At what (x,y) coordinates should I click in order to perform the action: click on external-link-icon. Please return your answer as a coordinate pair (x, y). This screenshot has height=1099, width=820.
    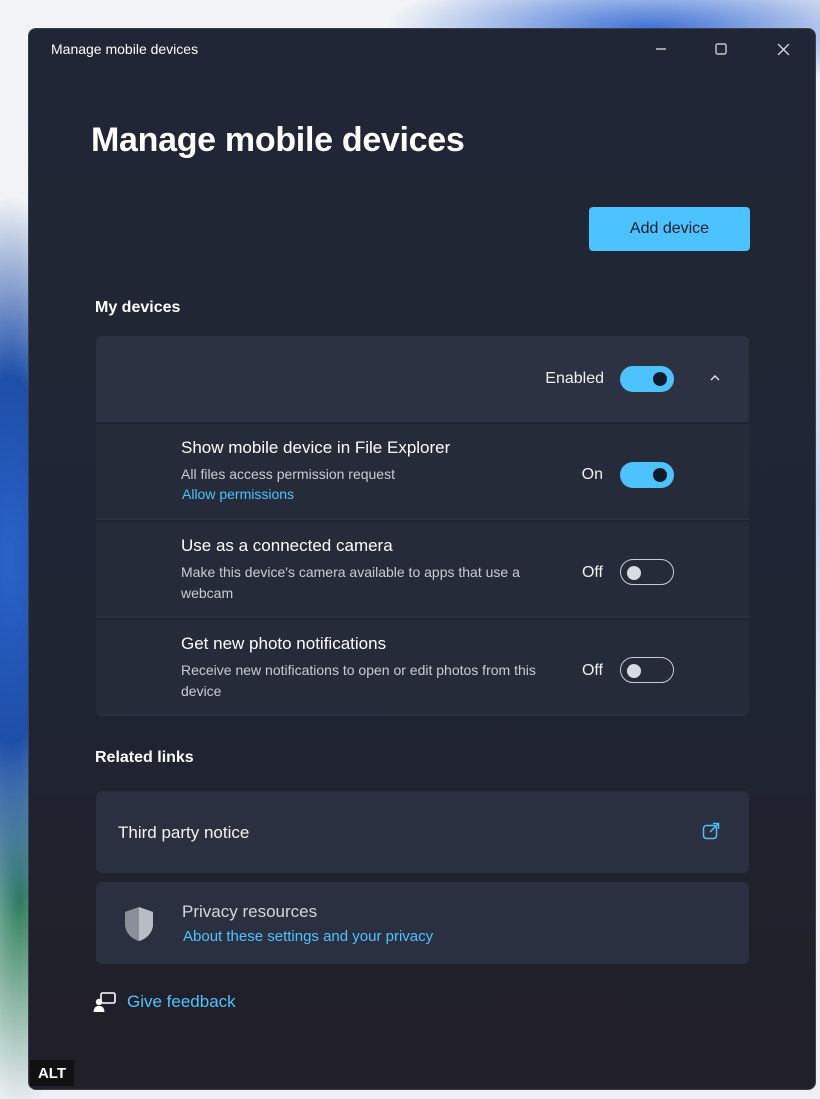
    Looking at the image, I should click on (711, 831).